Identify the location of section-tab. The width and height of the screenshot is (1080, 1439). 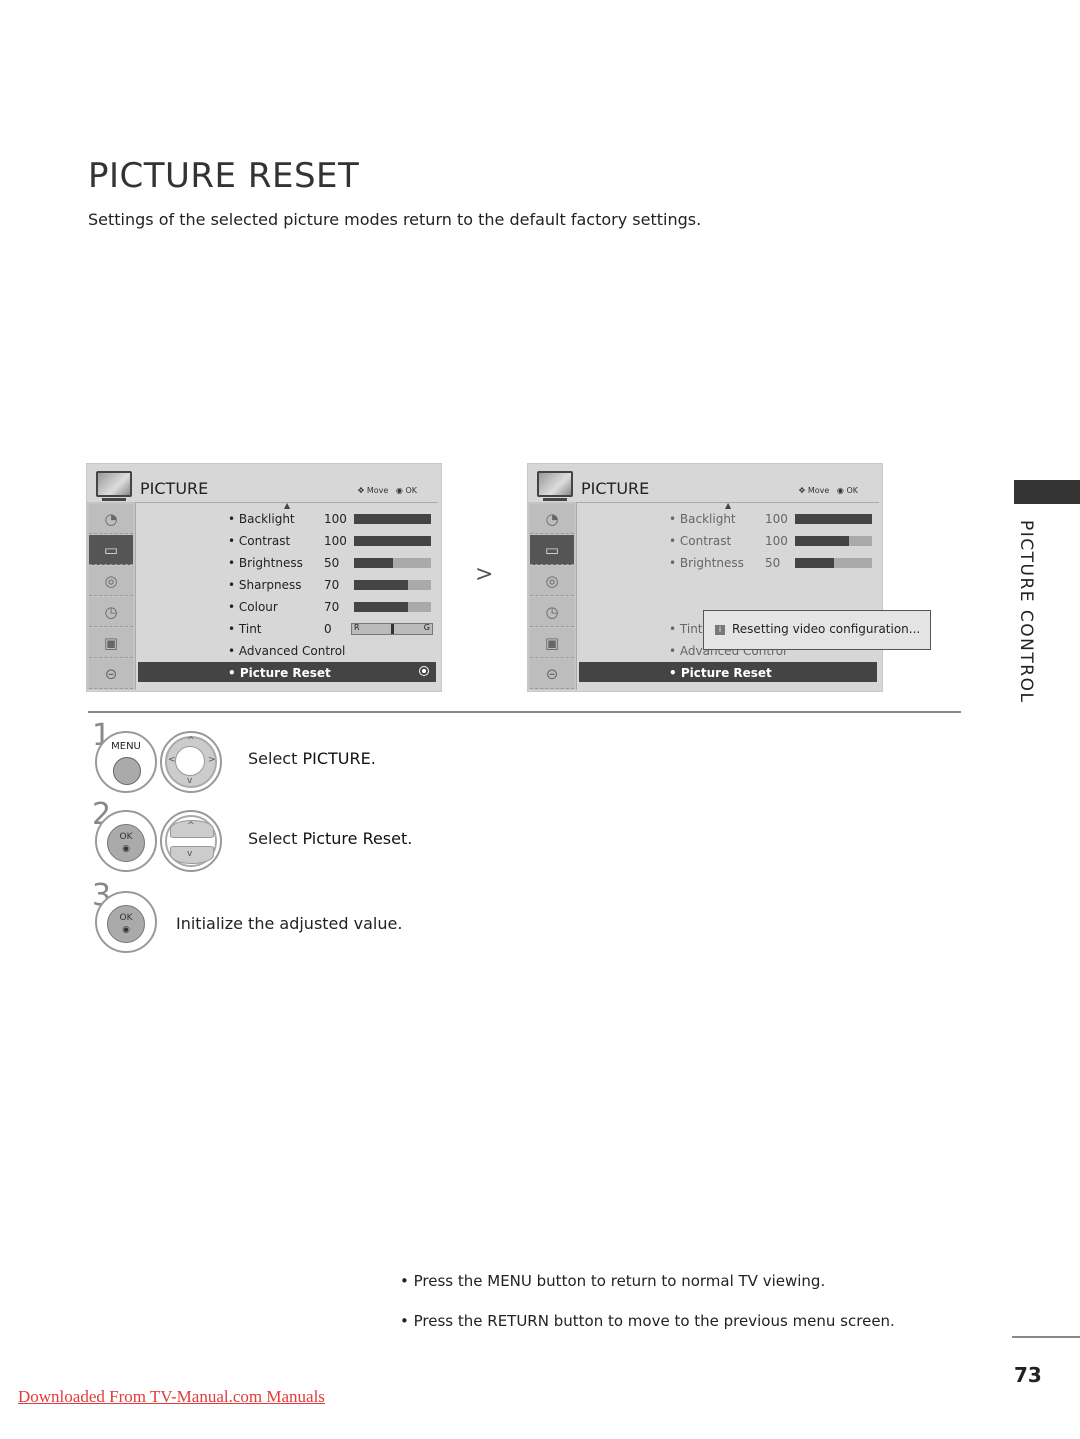
(1047, 492).